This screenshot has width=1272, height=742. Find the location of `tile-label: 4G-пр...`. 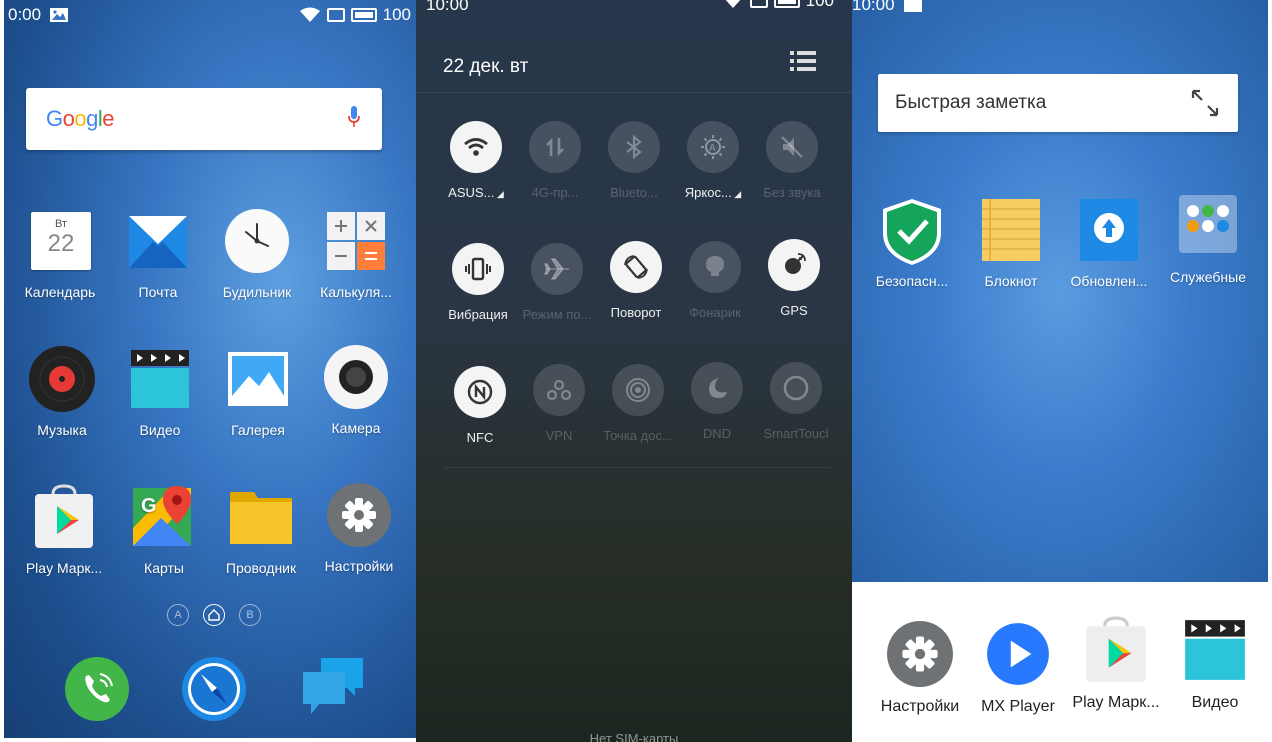

tile-label: 4G-пр... is located at coordinates (555, 192).